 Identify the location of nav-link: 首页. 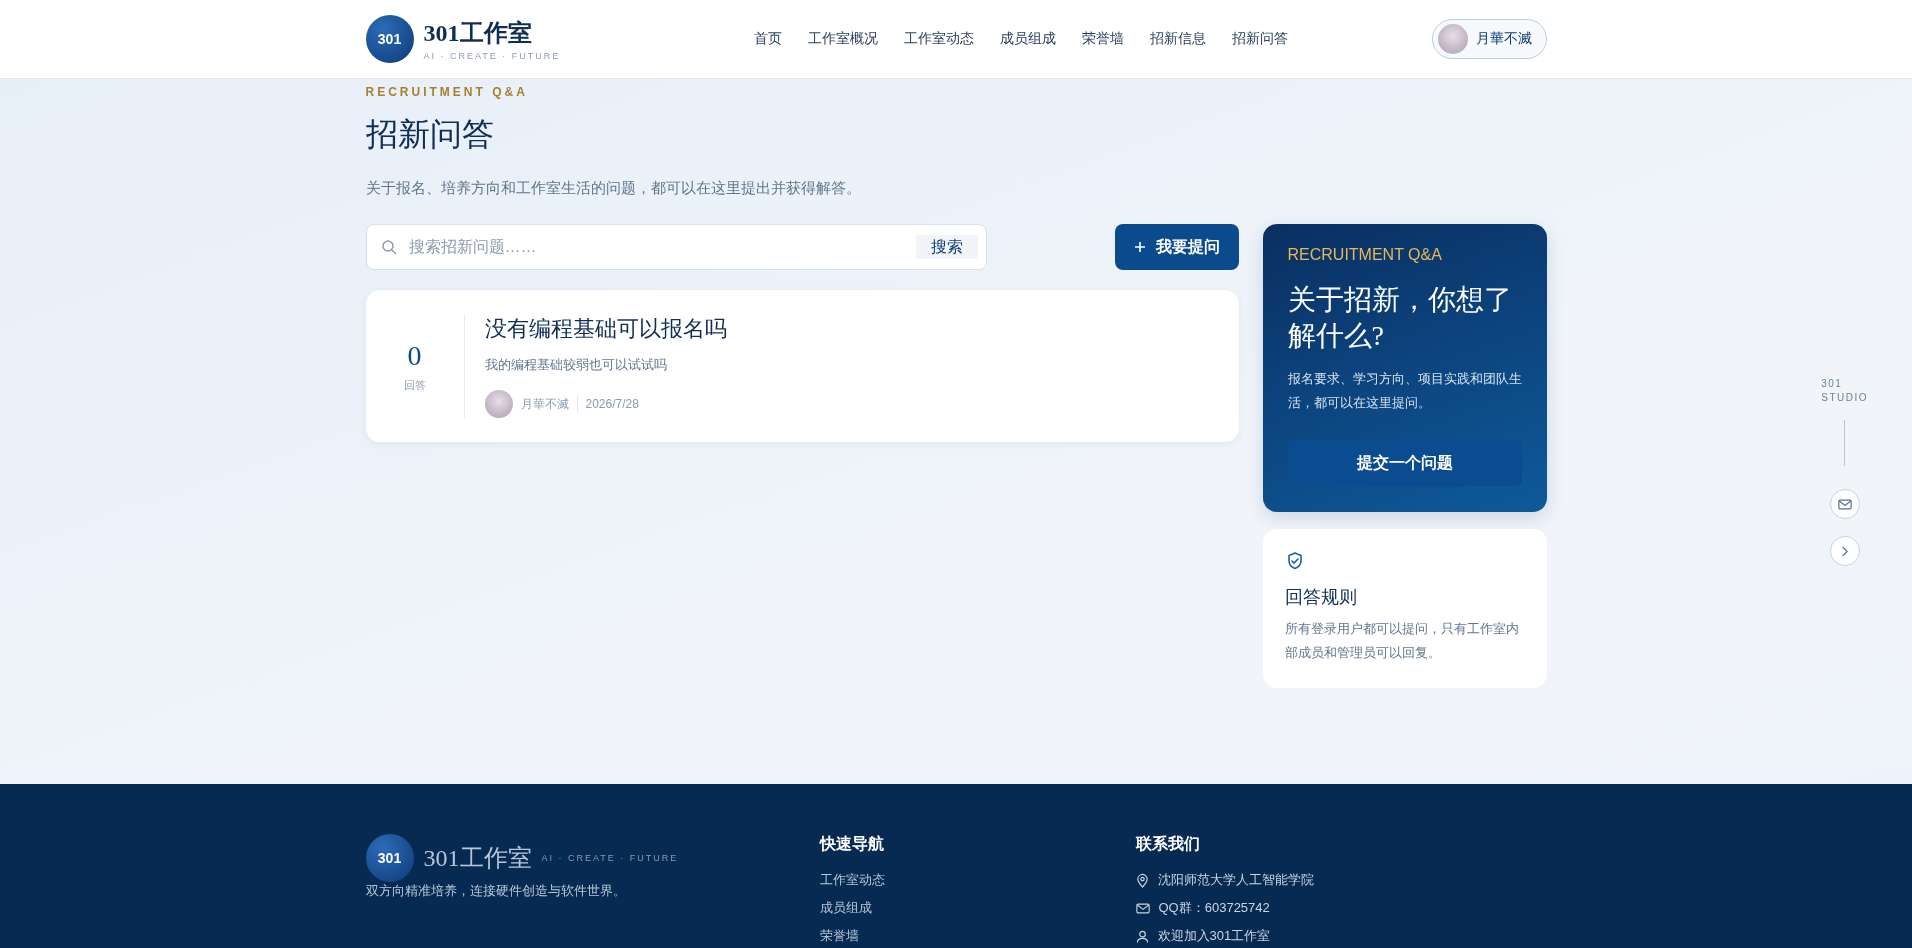
(768, 39).